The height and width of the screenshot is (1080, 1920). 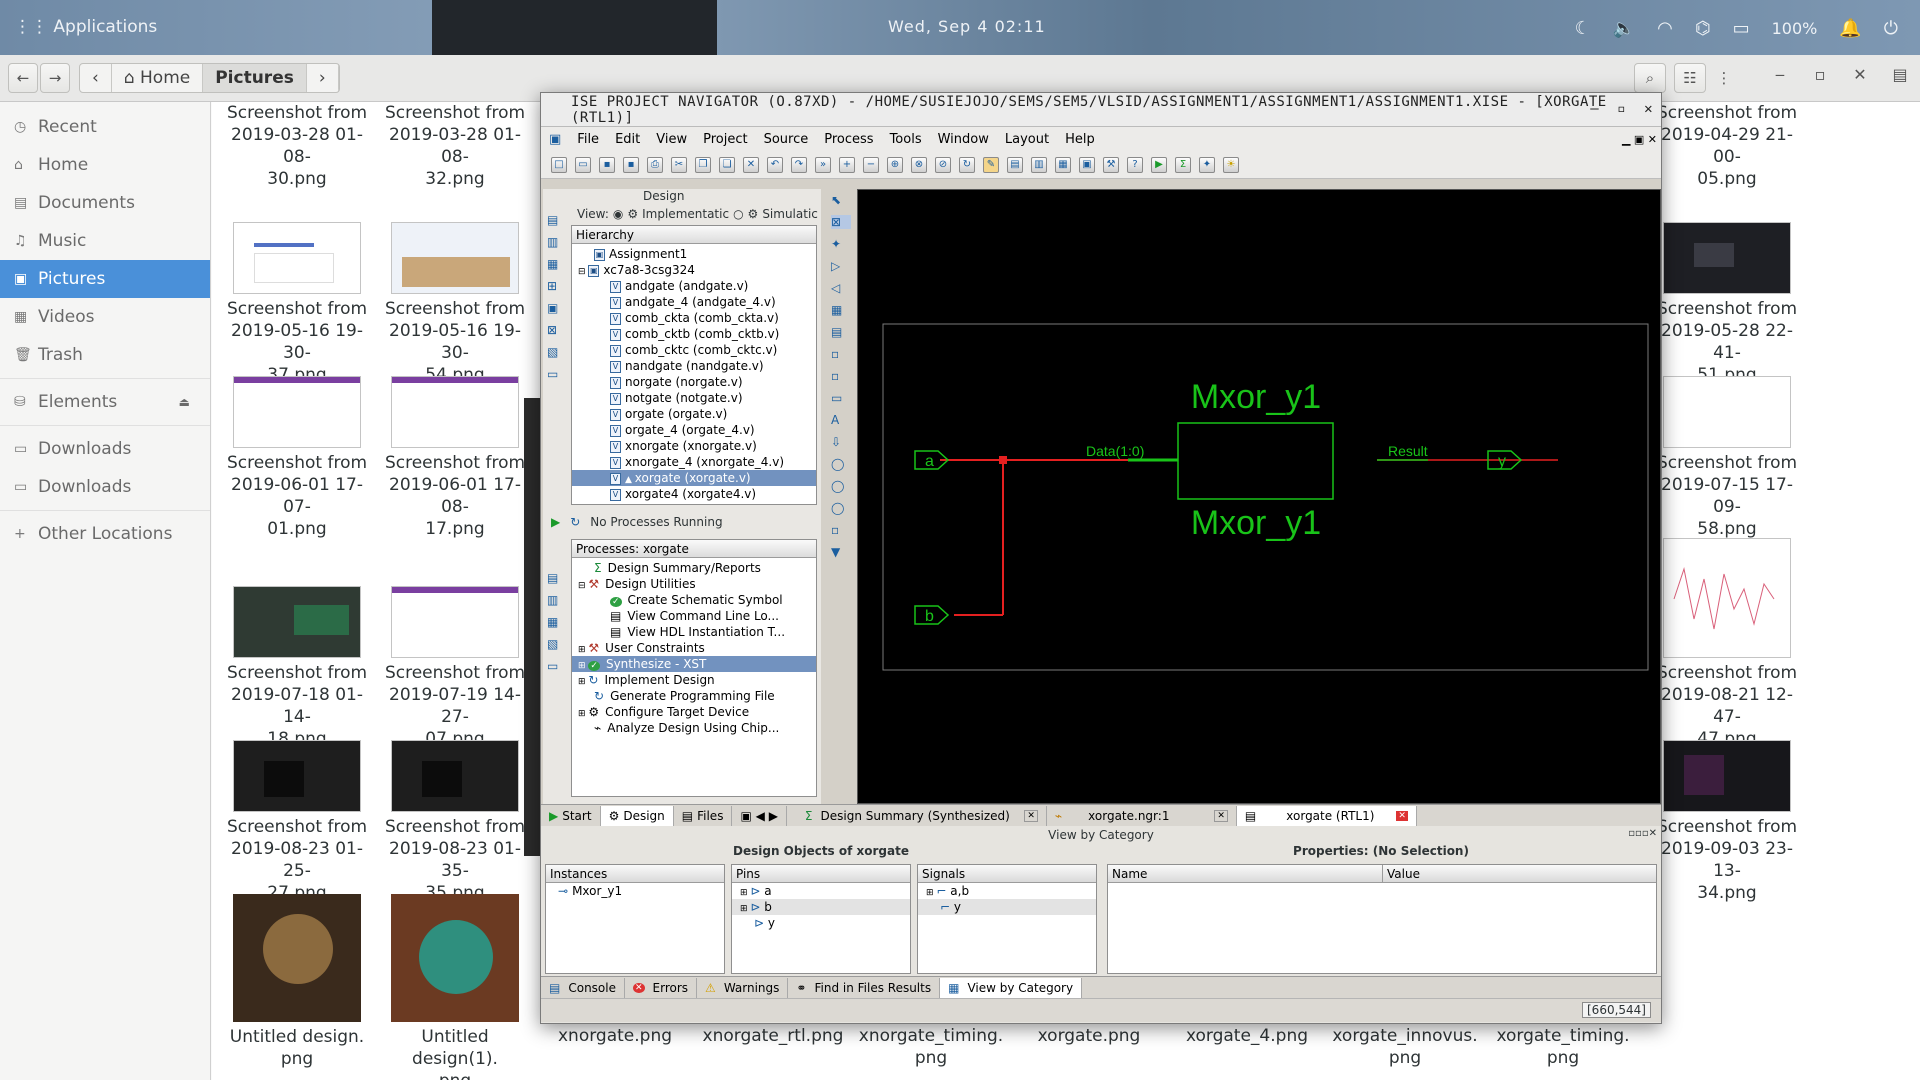 I want to click on tab-design-summary: Σ Design Summary (Synthesized) ✕, so click(x=922, y=815).